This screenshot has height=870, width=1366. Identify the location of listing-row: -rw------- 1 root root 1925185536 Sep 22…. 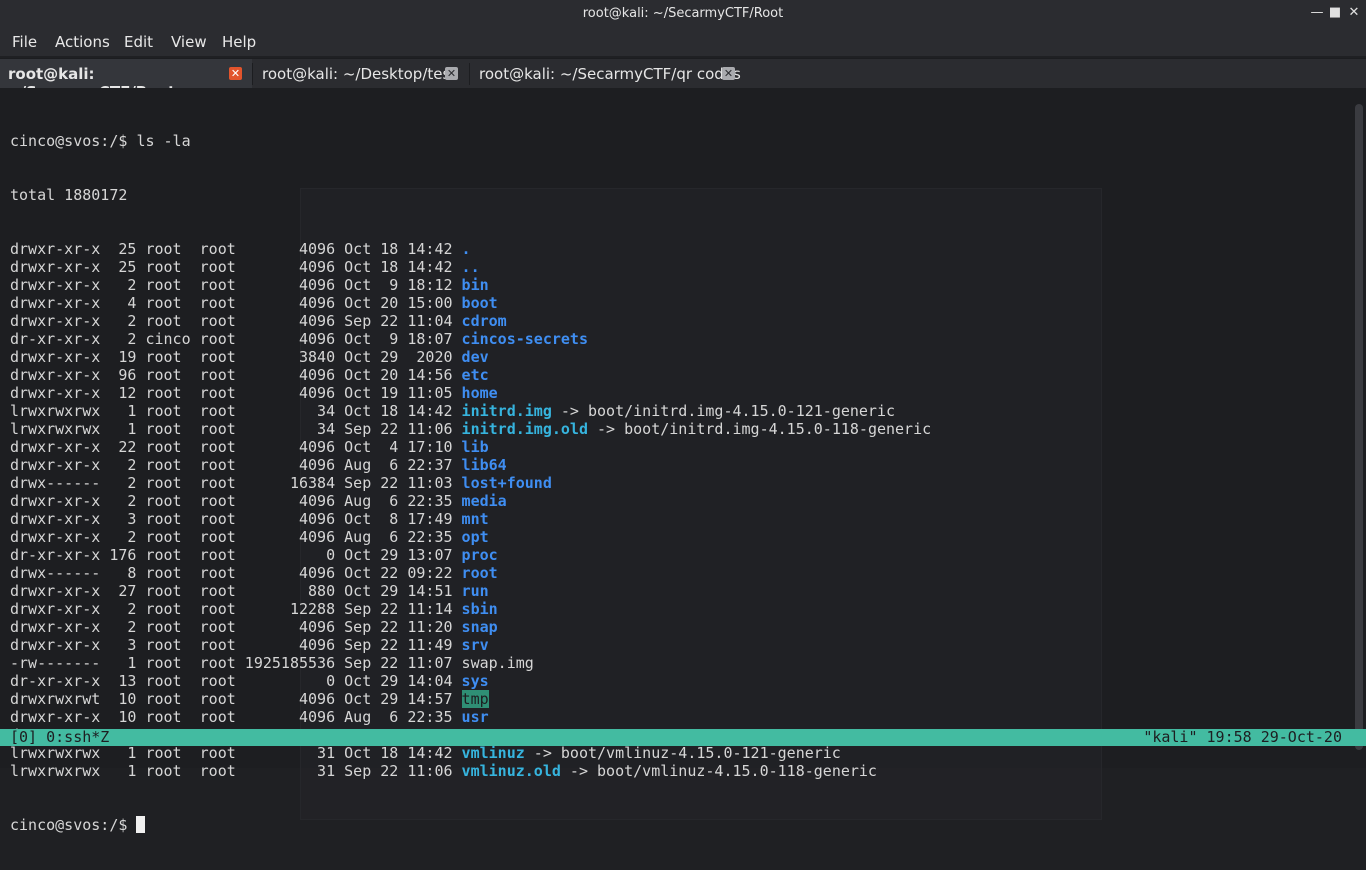
(470, 663).